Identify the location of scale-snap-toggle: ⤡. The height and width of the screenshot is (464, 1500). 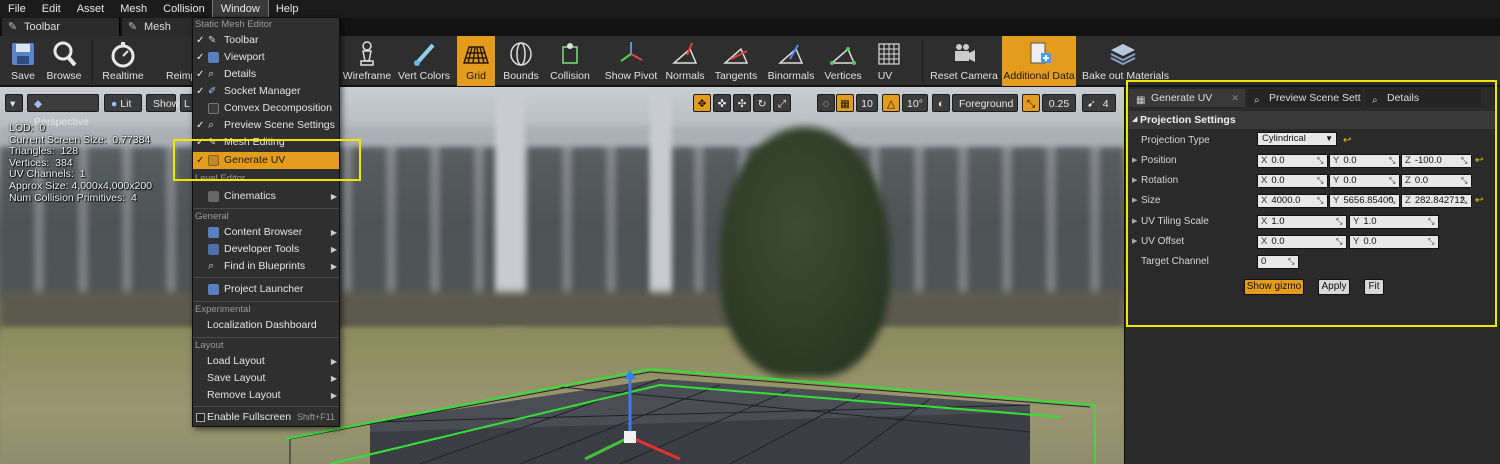
(1031, 103).